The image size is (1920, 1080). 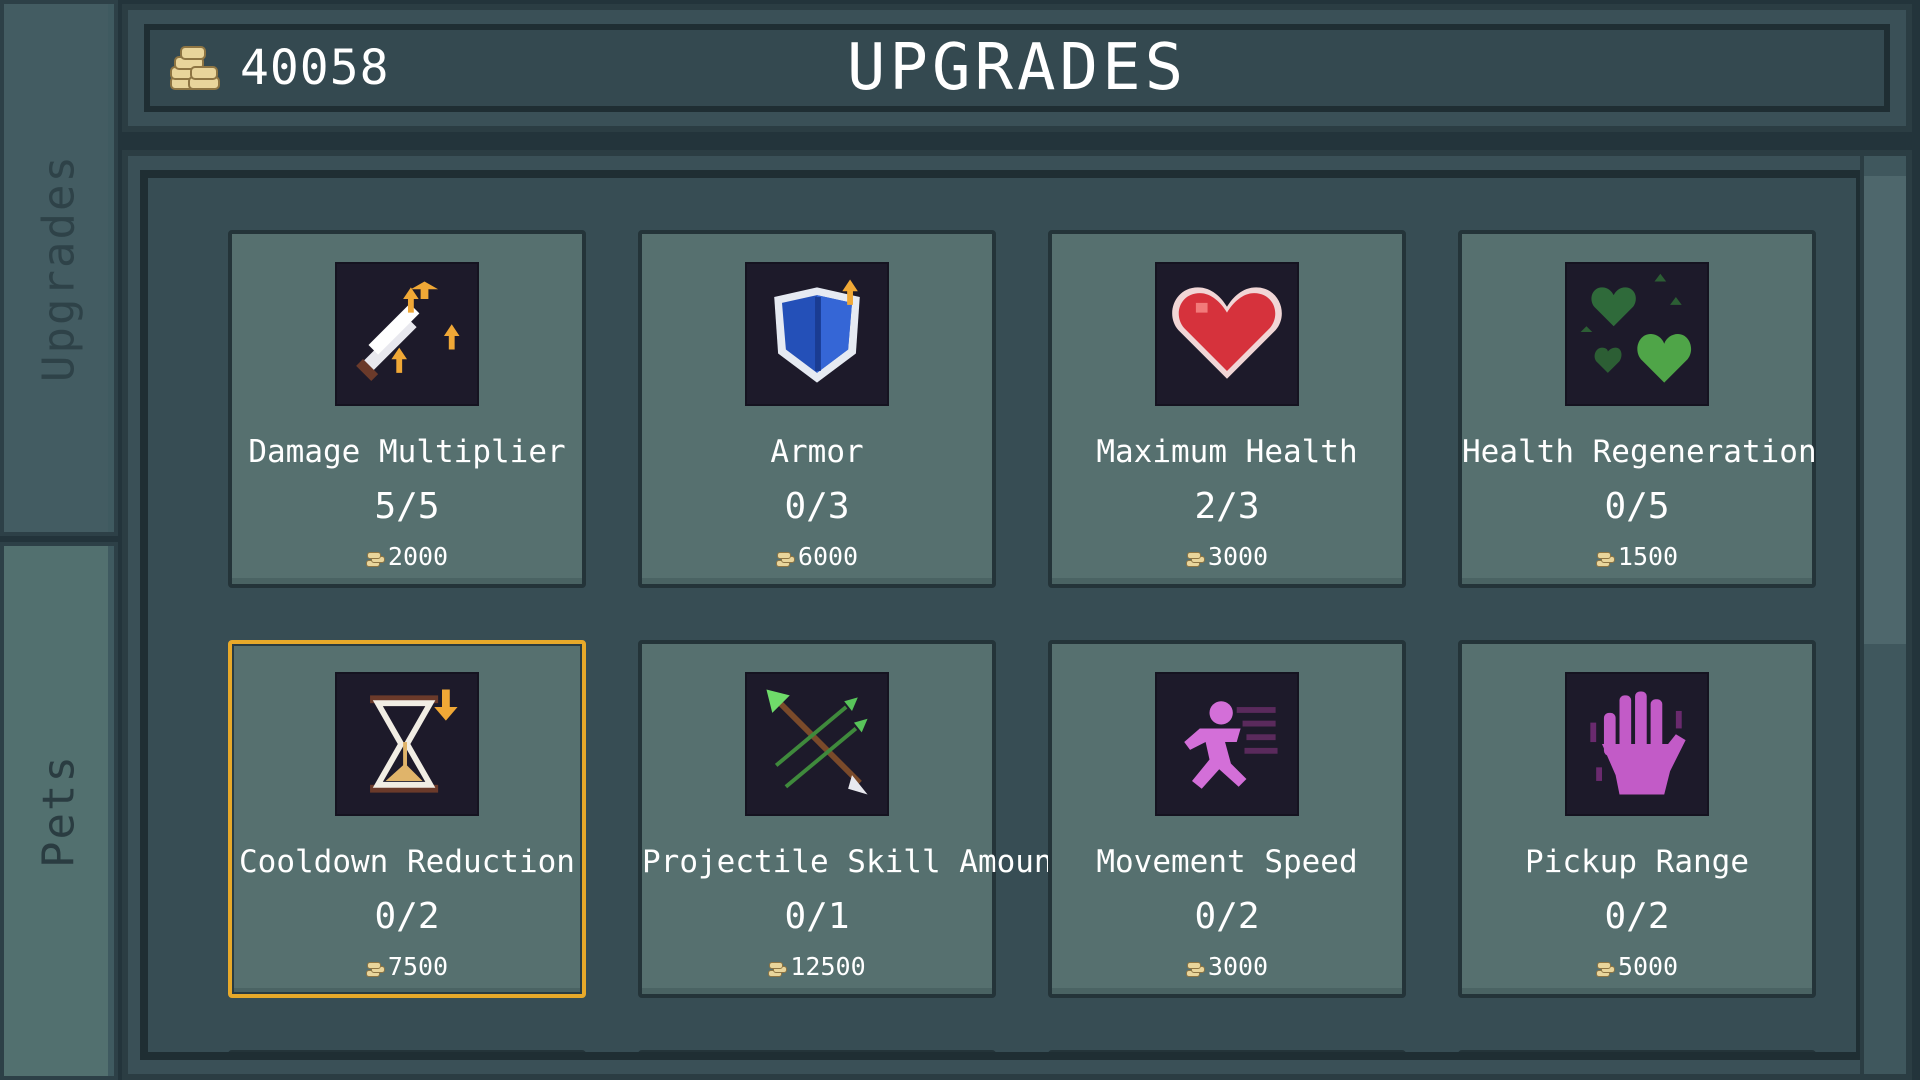 I want to click on hand-icon, so click(x=1637, y=744).